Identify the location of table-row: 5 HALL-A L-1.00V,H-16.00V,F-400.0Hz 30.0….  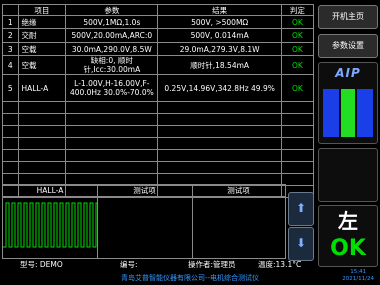
(158, 88).